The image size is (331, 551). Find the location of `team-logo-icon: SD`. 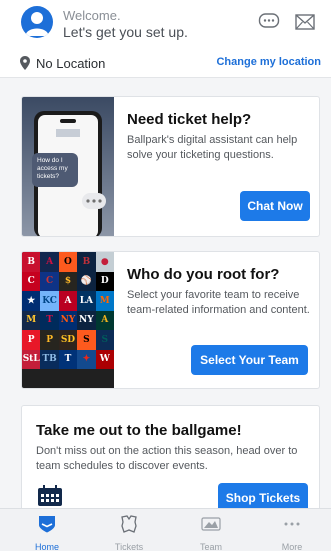

team-logo-icon: SD is located at coordinates (68, 340).